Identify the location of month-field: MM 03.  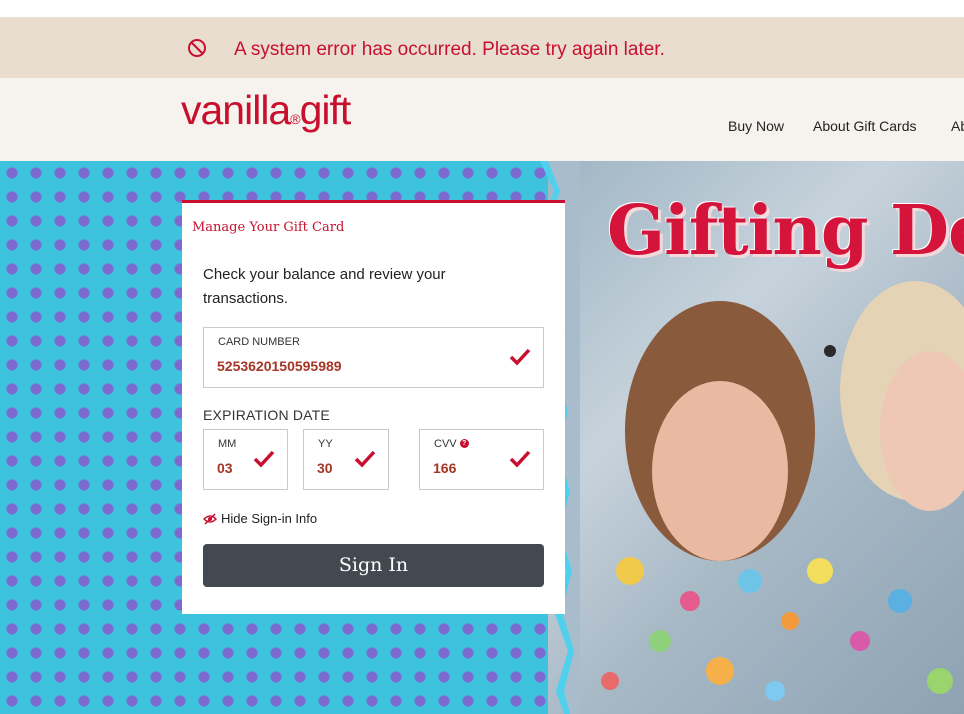
(245, 459).